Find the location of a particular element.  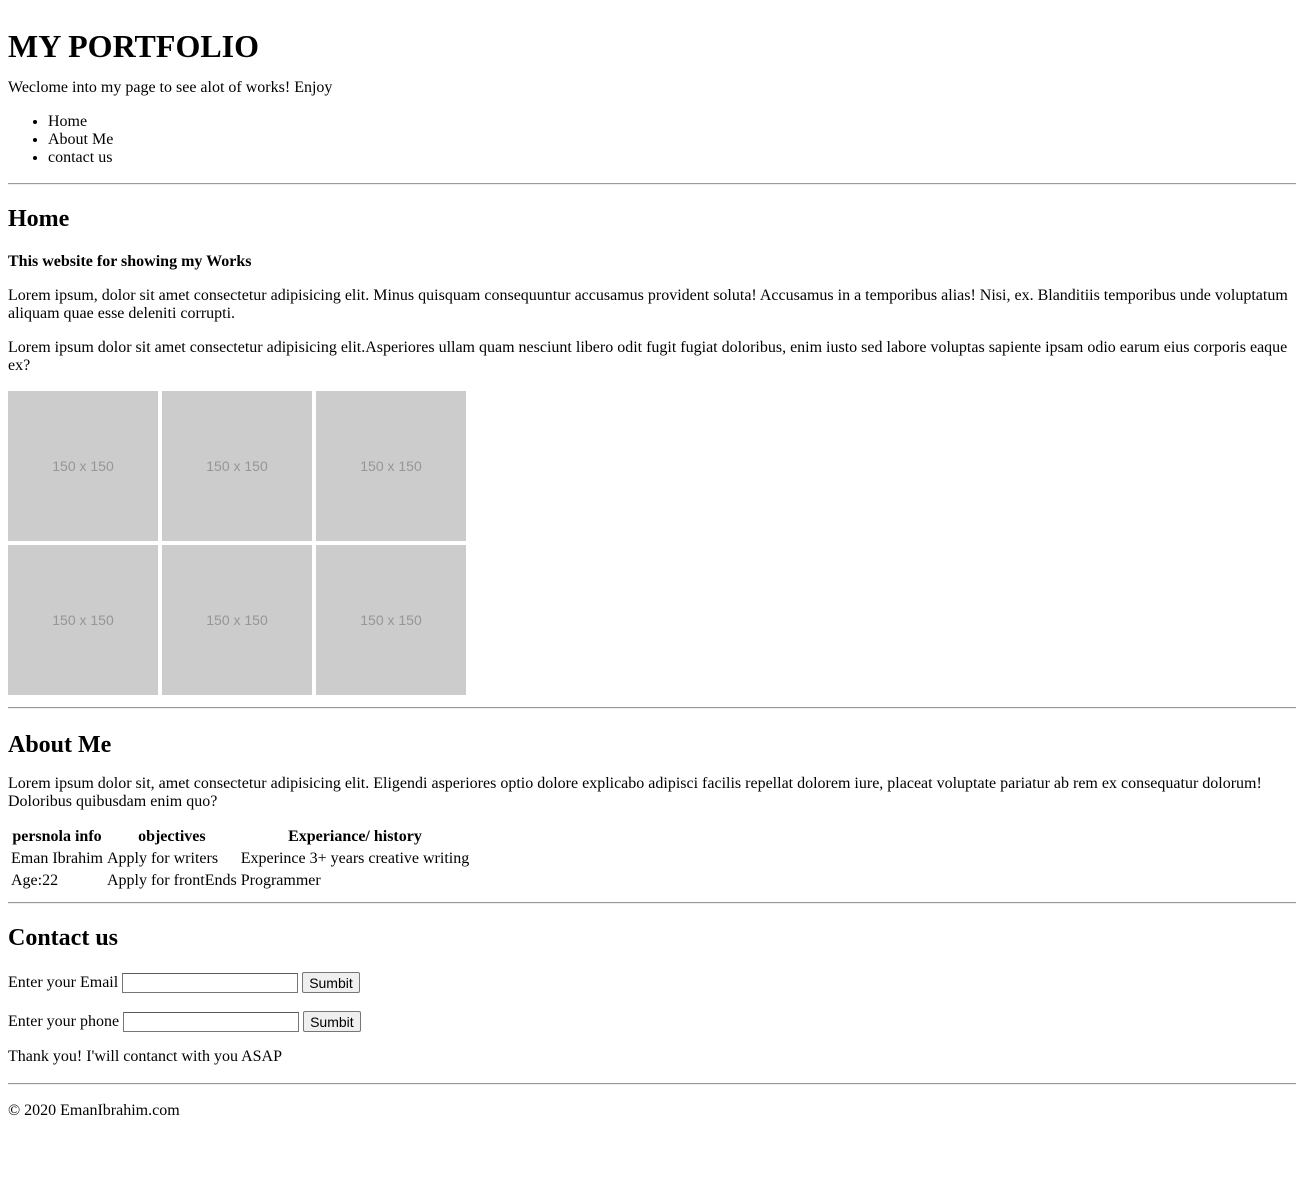

column-header: persnola info is located at coordinates (57, 836).